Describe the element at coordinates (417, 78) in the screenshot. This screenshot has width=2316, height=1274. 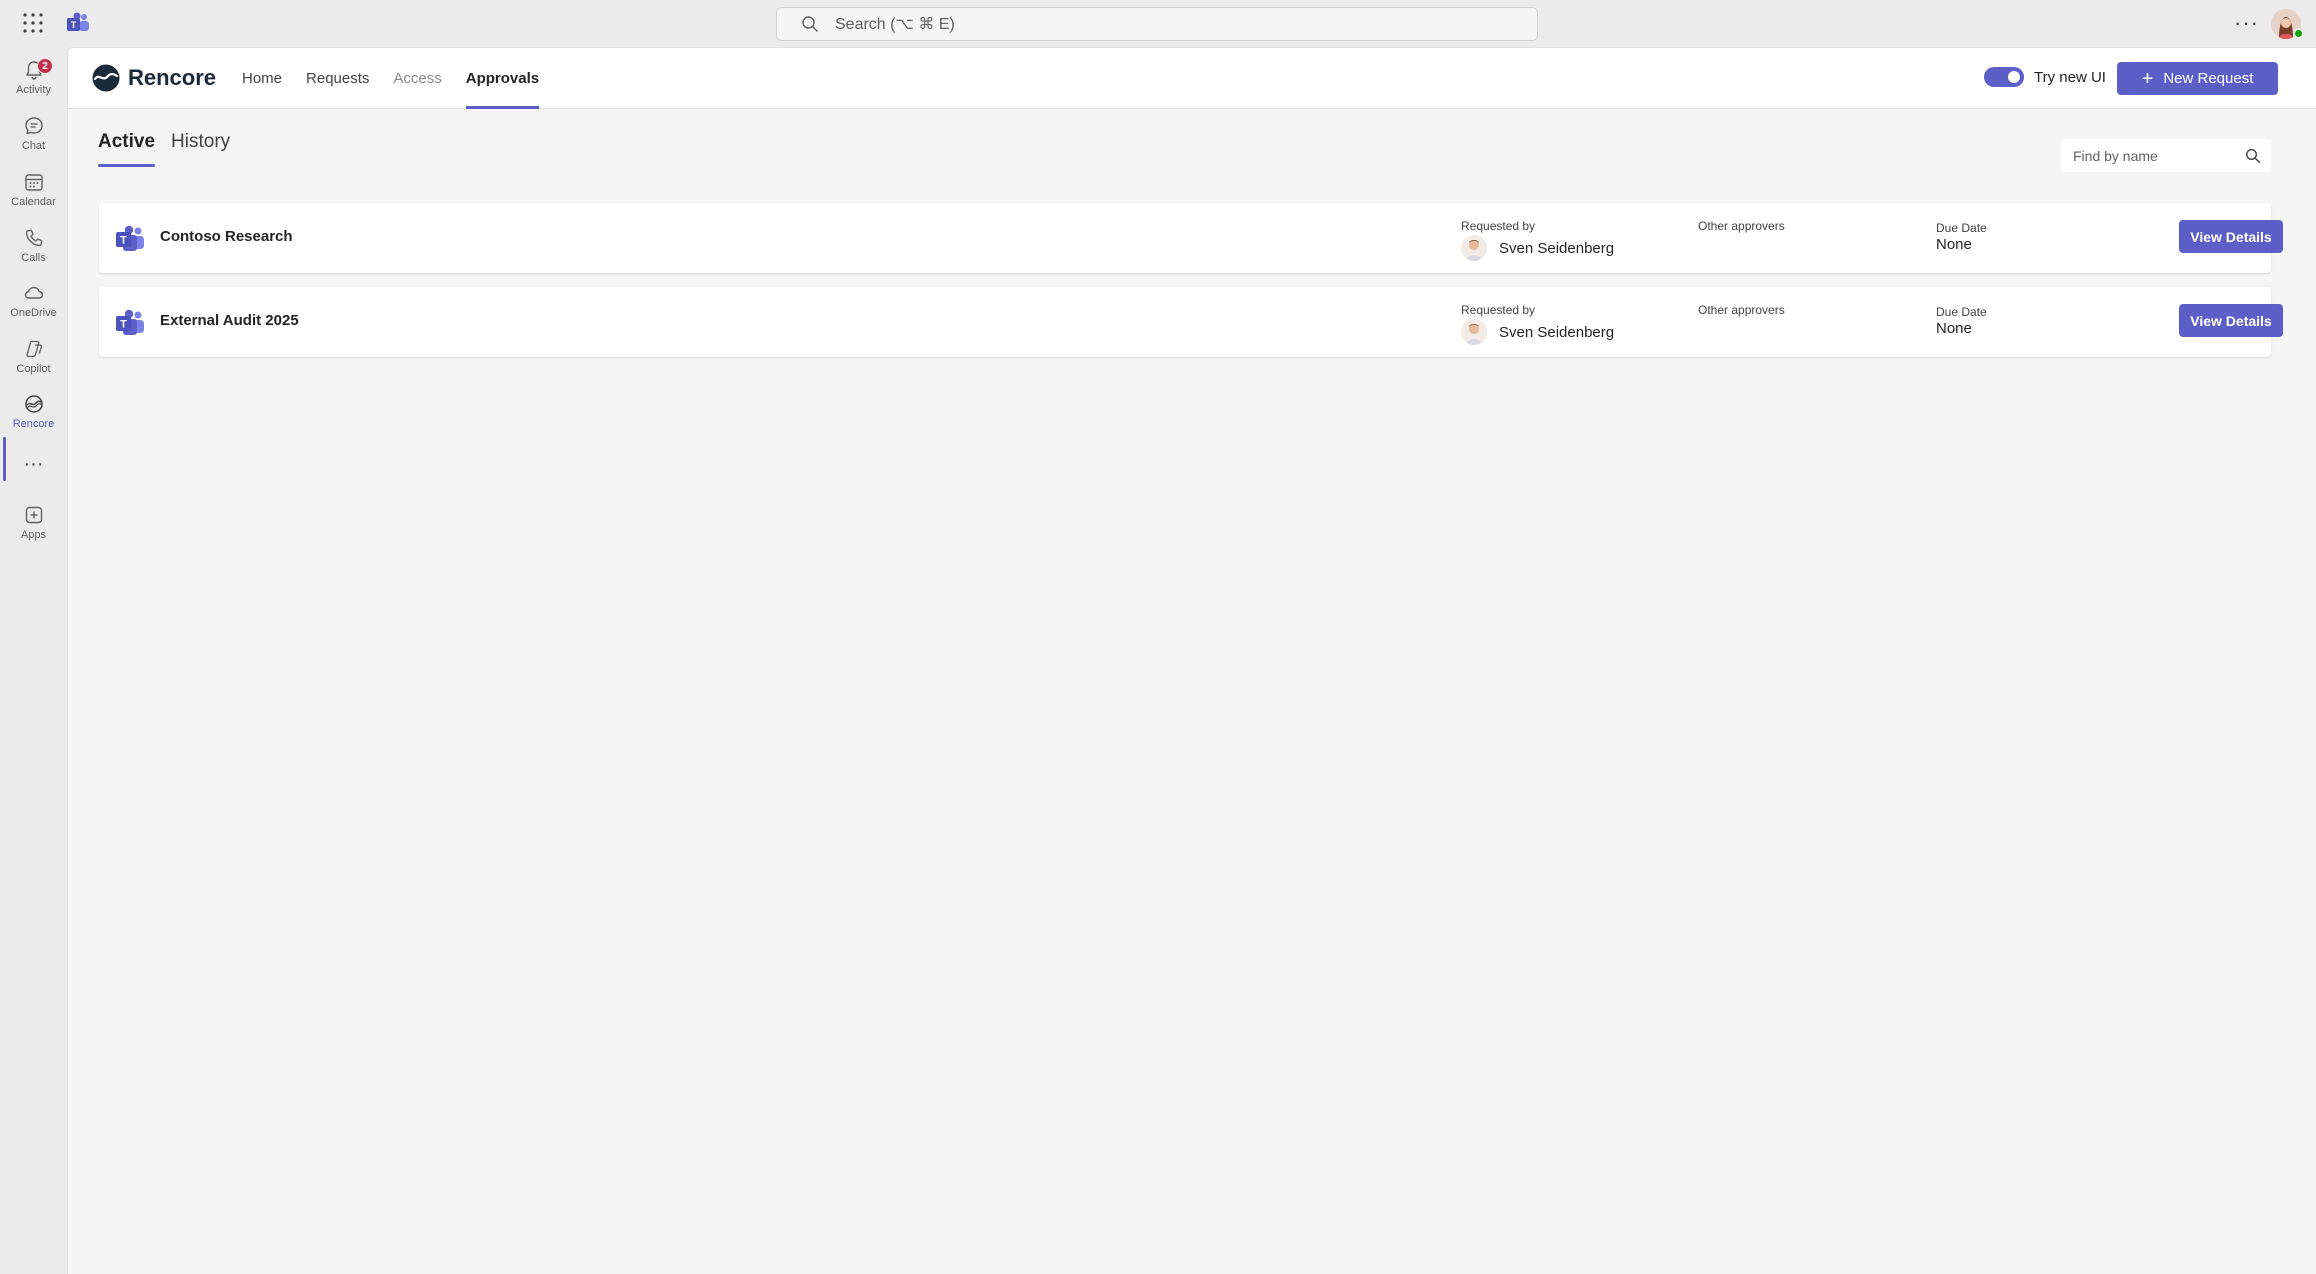
I see `nav-access: Access` at that location.